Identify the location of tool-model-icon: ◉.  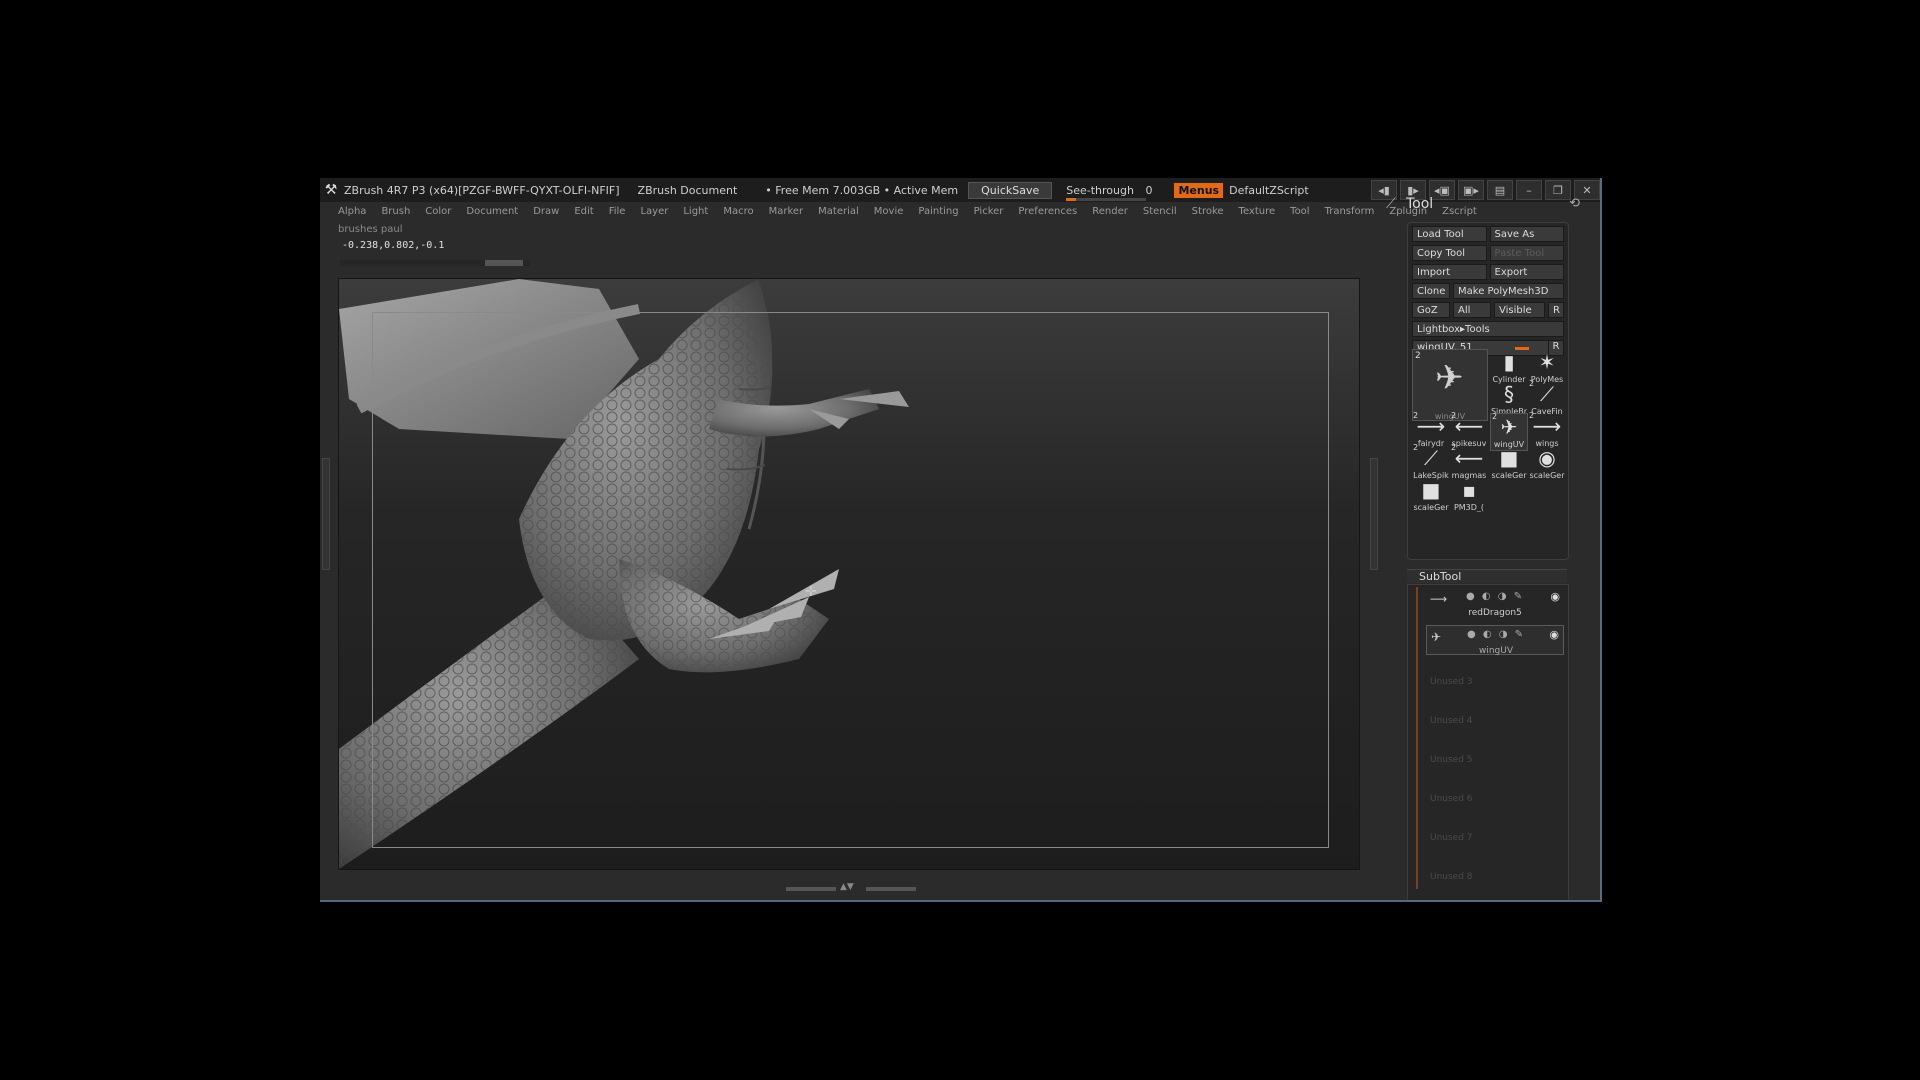
(1547, 458).